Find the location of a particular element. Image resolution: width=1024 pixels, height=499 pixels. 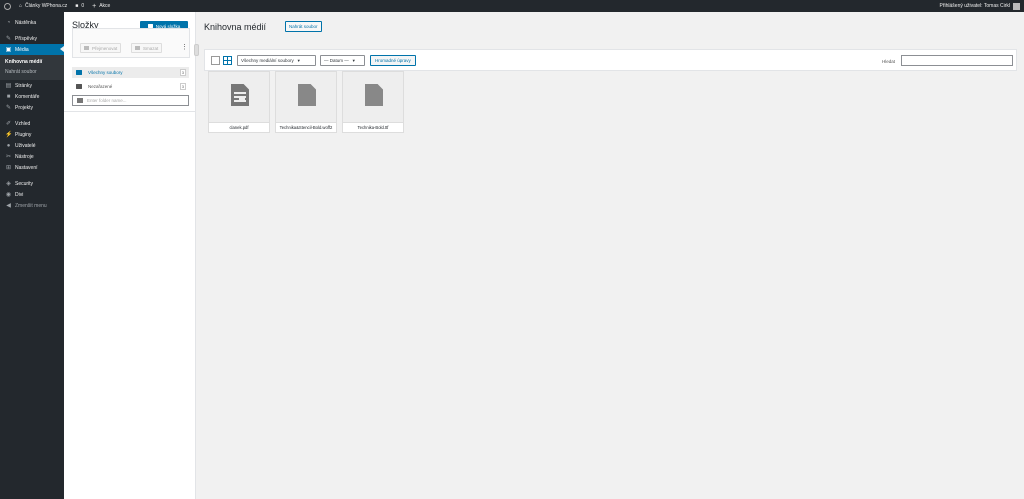

attachment-filename: Technika-Bold.ttf is located at coordinates (373, 127).